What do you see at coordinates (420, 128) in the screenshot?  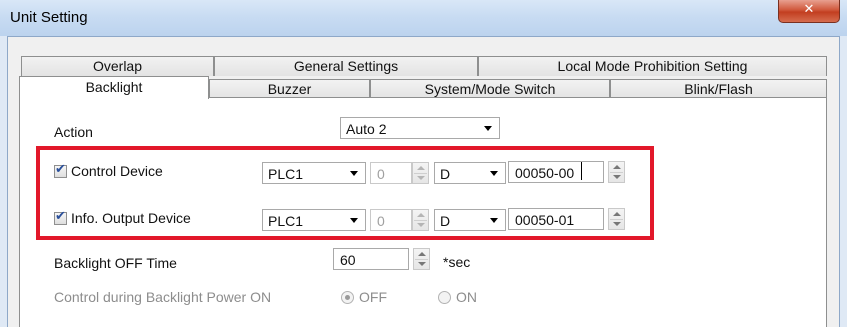 I see `action-select: Auto 2` at bounding box center [420, 128].